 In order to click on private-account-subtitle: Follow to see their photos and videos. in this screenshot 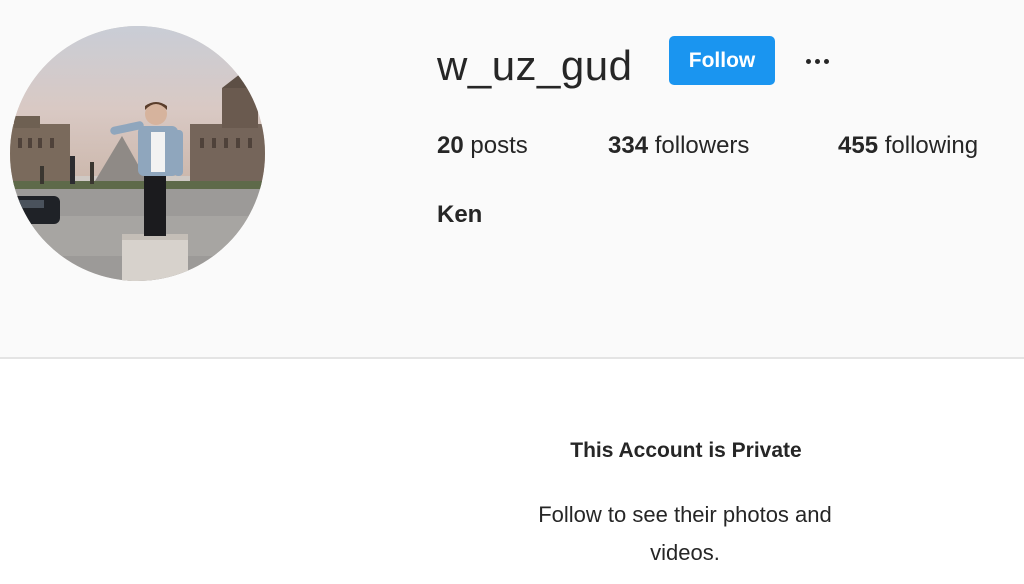, I will do `click(685, 533)`.